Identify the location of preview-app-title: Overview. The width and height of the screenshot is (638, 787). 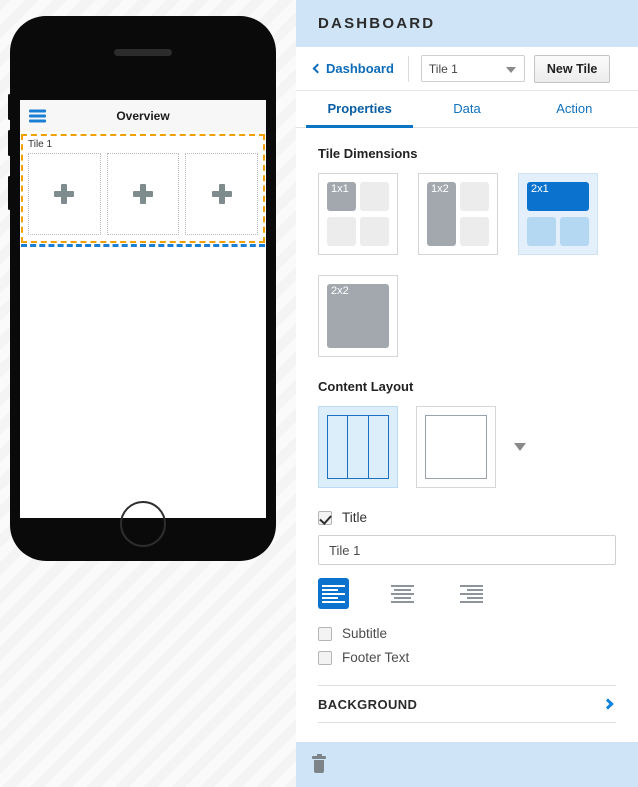
(143, 116).